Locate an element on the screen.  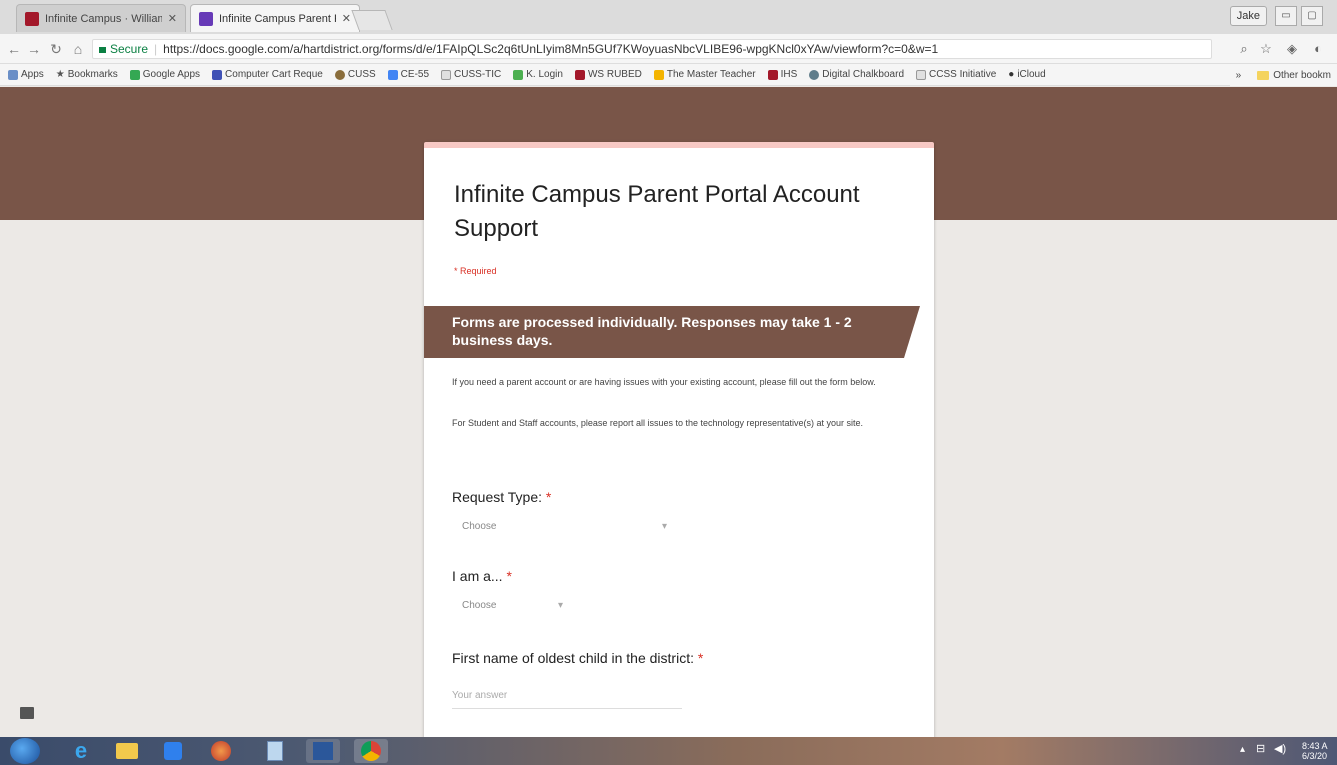
question-request-type: Request Type: * is located at coordinates (502, 497).